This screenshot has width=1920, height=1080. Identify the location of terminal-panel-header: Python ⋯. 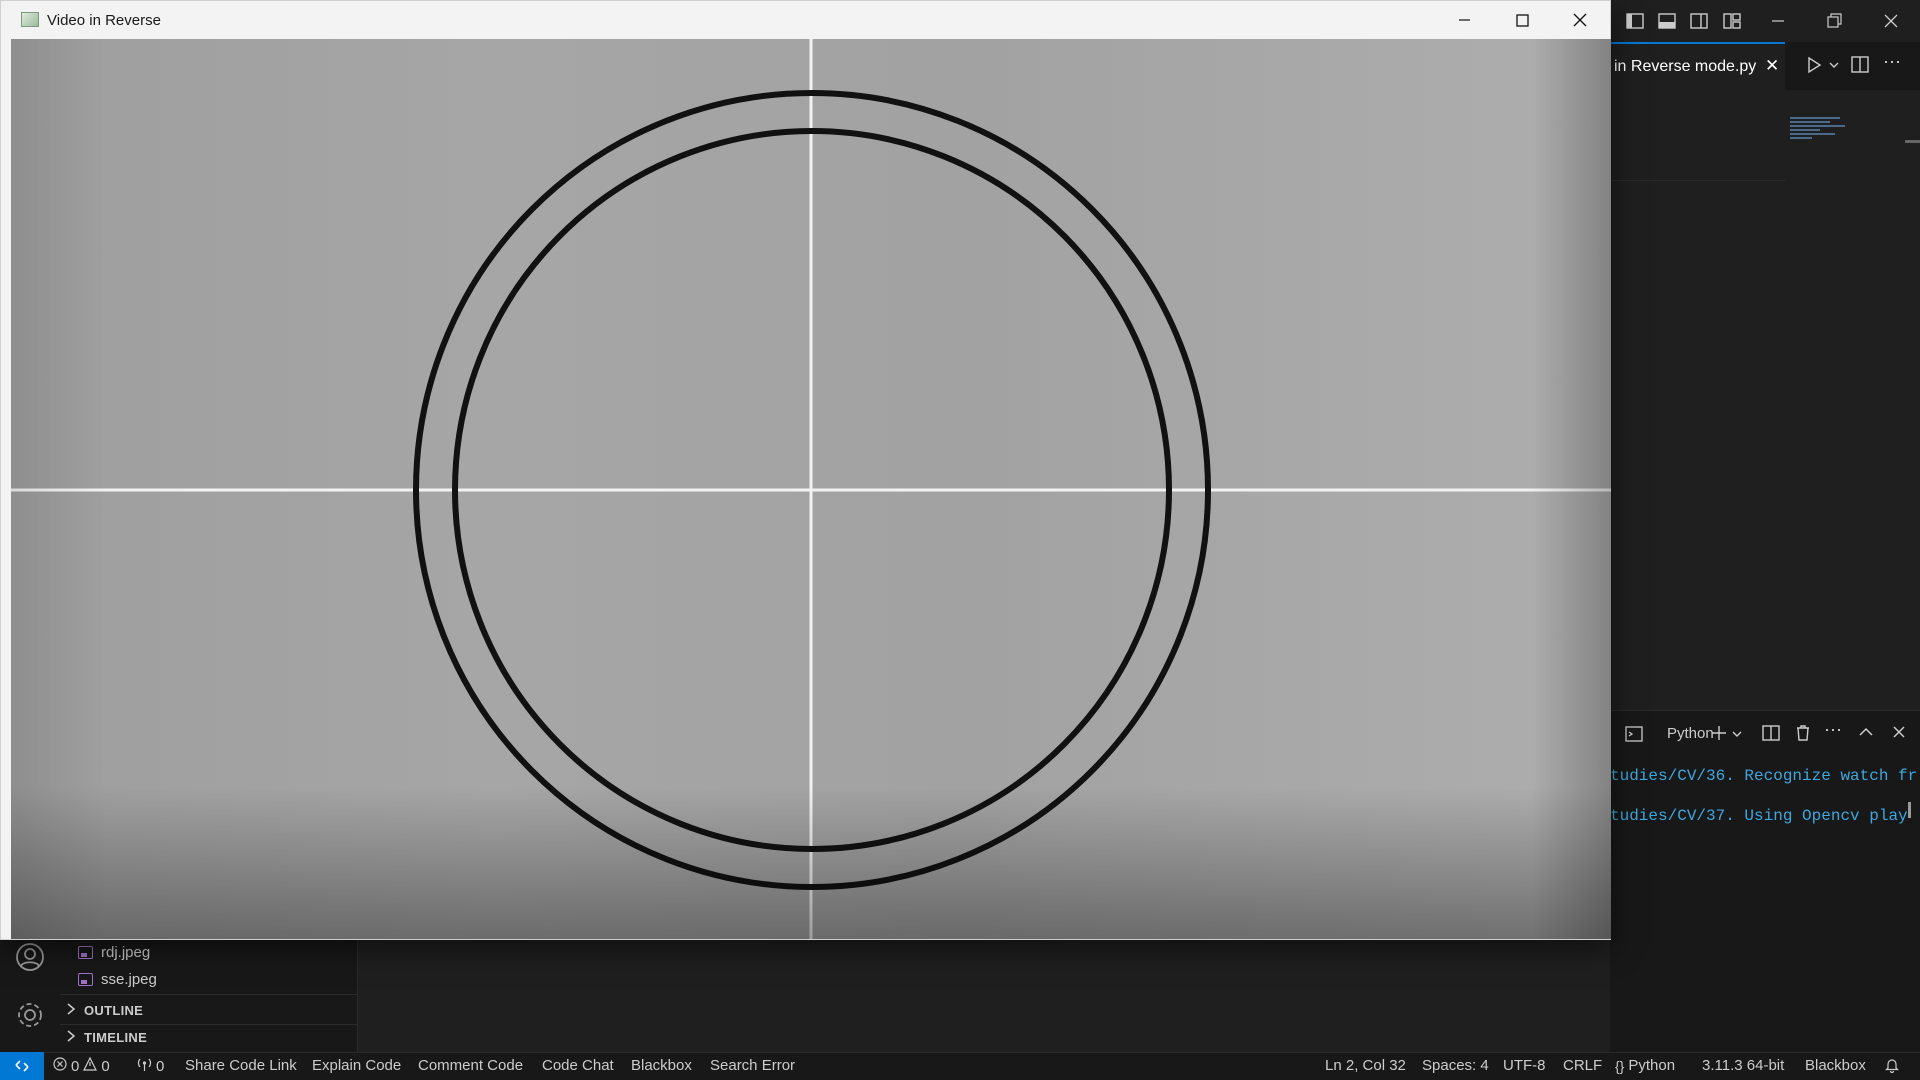
(1765, 733).